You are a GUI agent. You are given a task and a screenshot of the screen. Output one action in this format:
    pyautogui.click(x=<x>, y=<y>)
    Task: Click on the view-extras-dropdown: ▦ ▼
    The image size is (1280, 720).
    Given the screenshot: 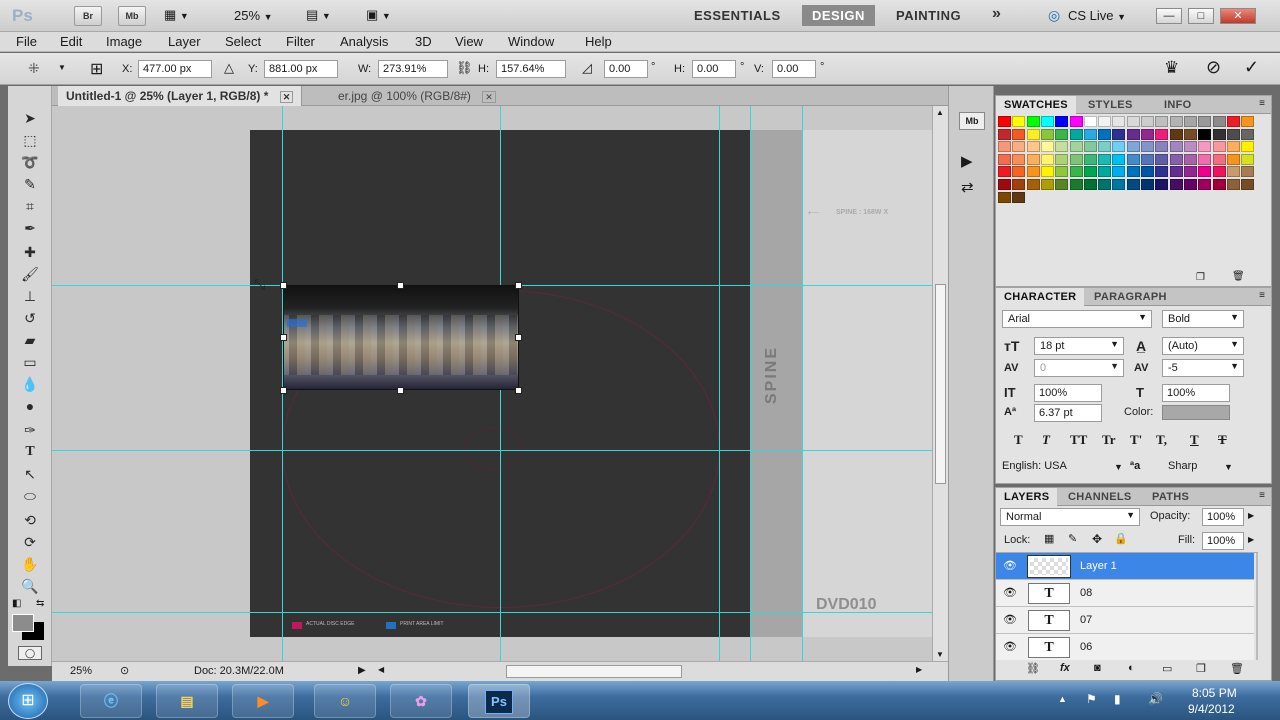 What is the action you would take?
    pyautogui.click(x=186, y=16)
    